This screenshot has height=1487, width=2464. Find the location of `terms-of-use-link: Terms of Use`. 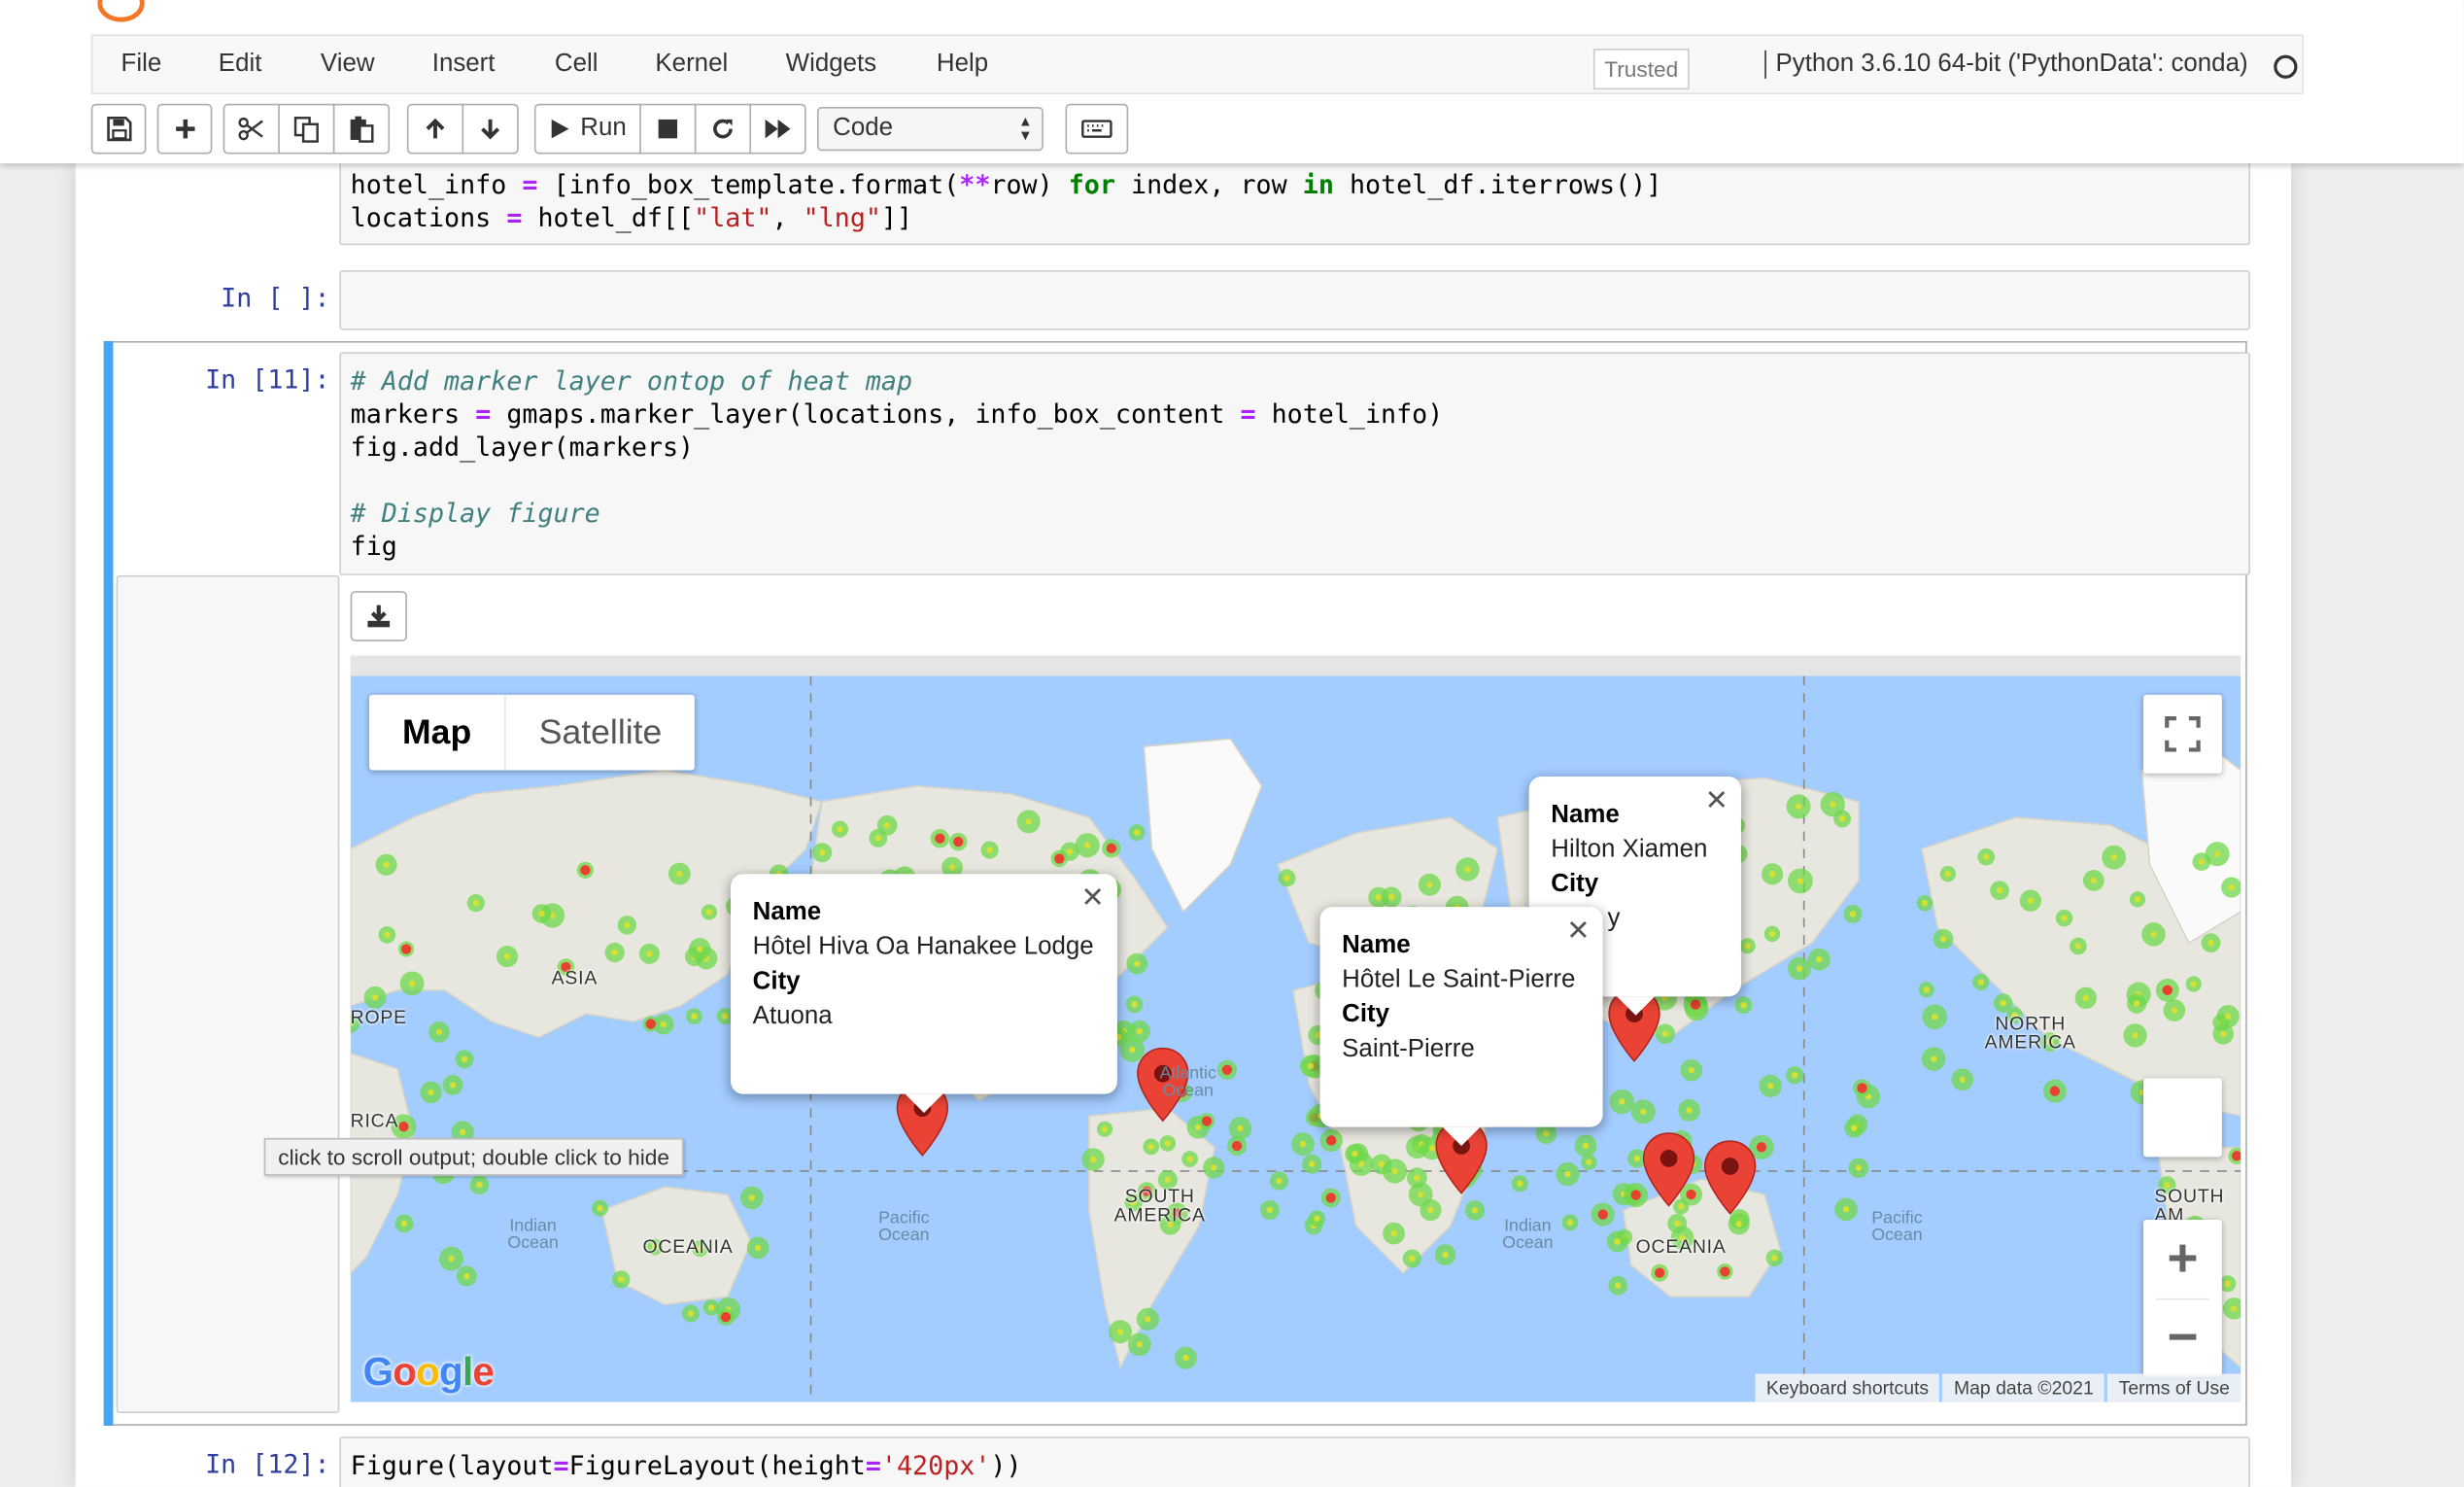

terms-of-use-link: Terms of Use is located at coordinates (2174, 1387).